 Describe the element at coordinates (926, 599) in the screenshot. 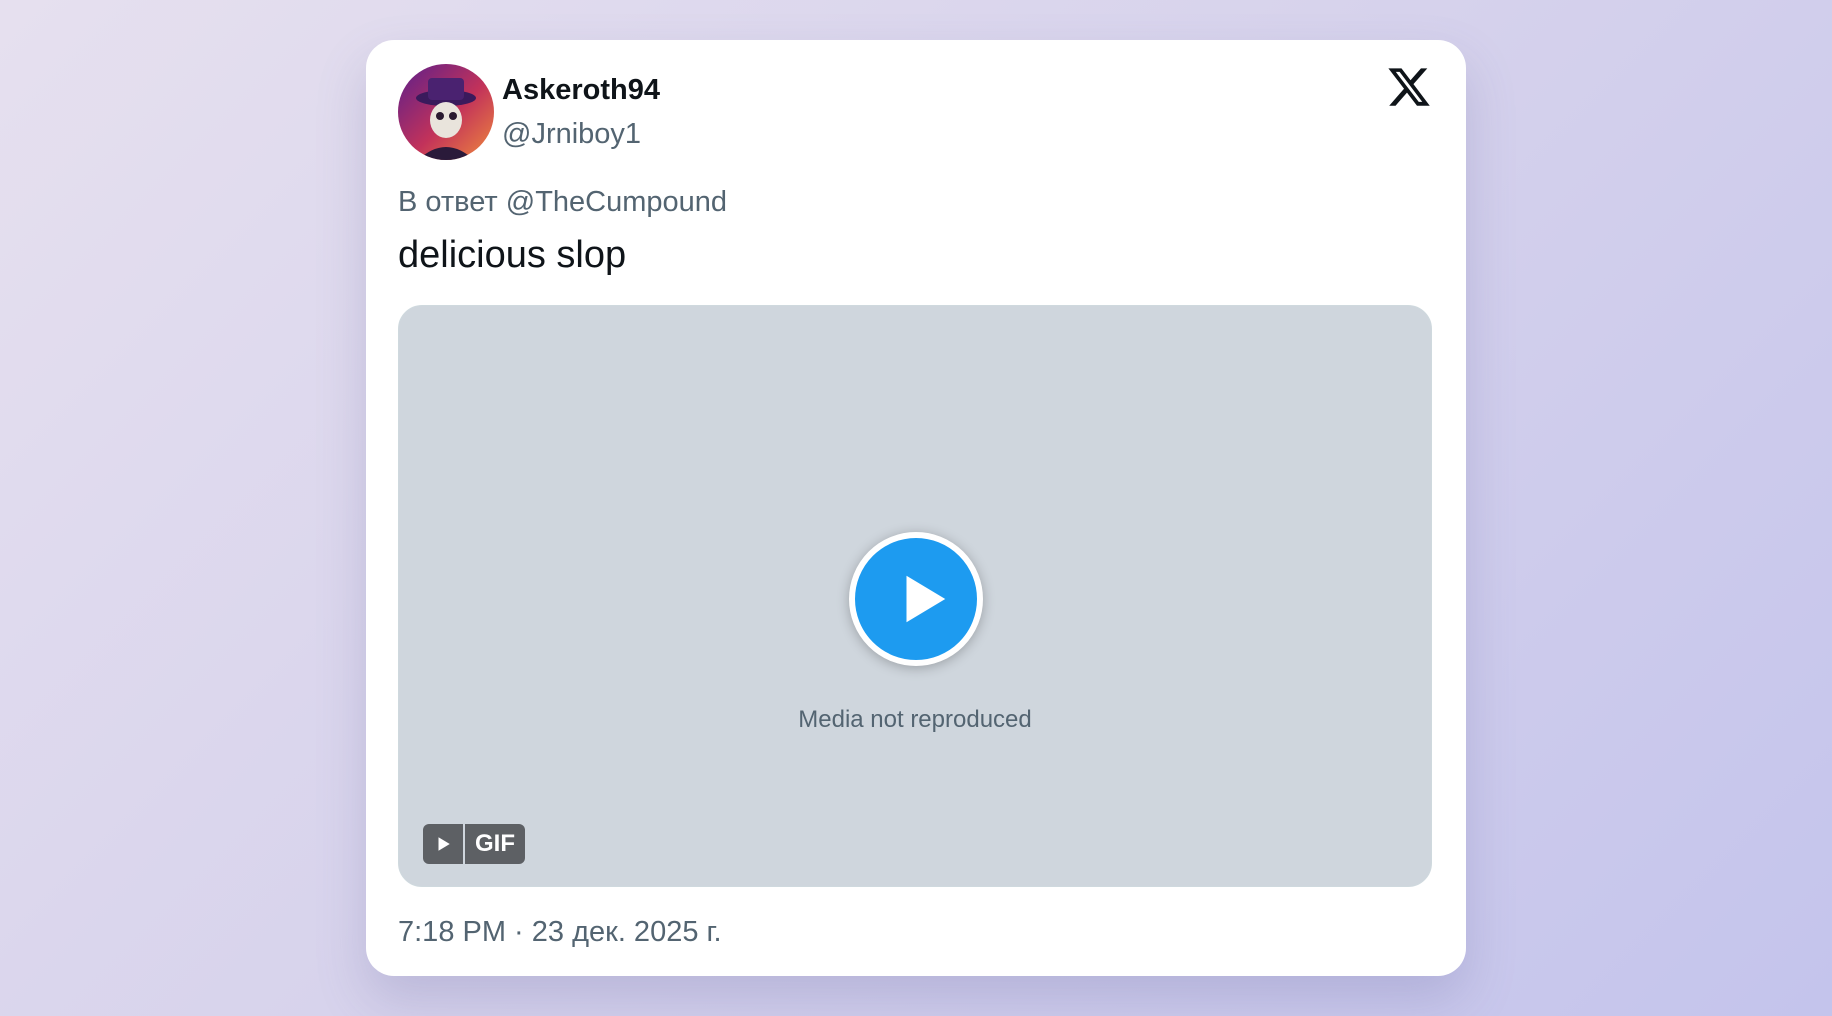

I see `play-icon` at that location.